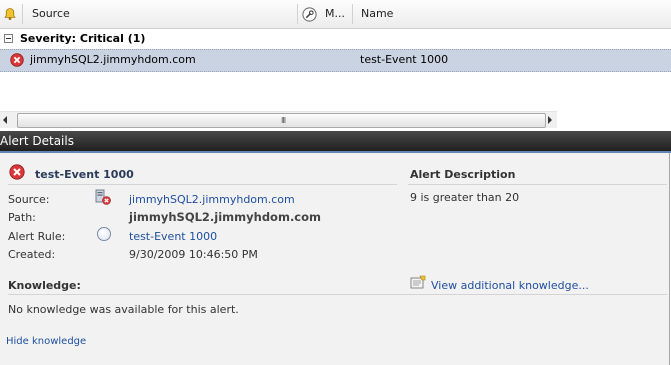 The width and height of the screenshot is (671, 365). What do you see at coordinates (5, 120) in the screenshot?
I see `scroll-left-arrow-icon` at bounding box center [5, 120].